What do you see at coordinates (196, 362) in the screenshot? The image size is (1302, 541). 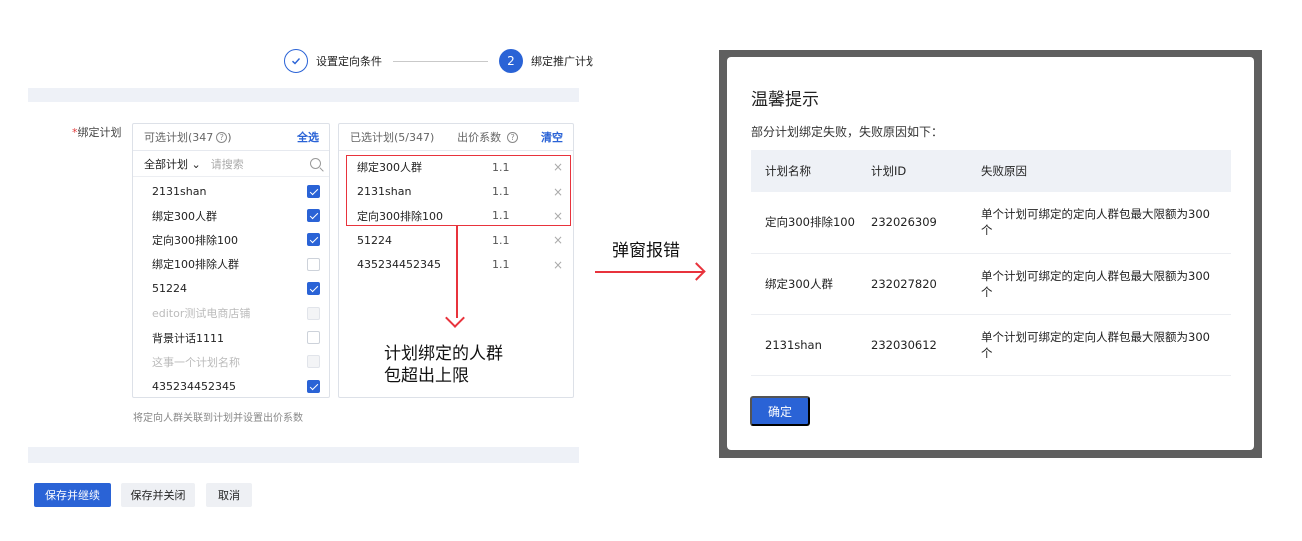 I see `plan-name: 这事一个计划名称` at bounding box center [196, 362].